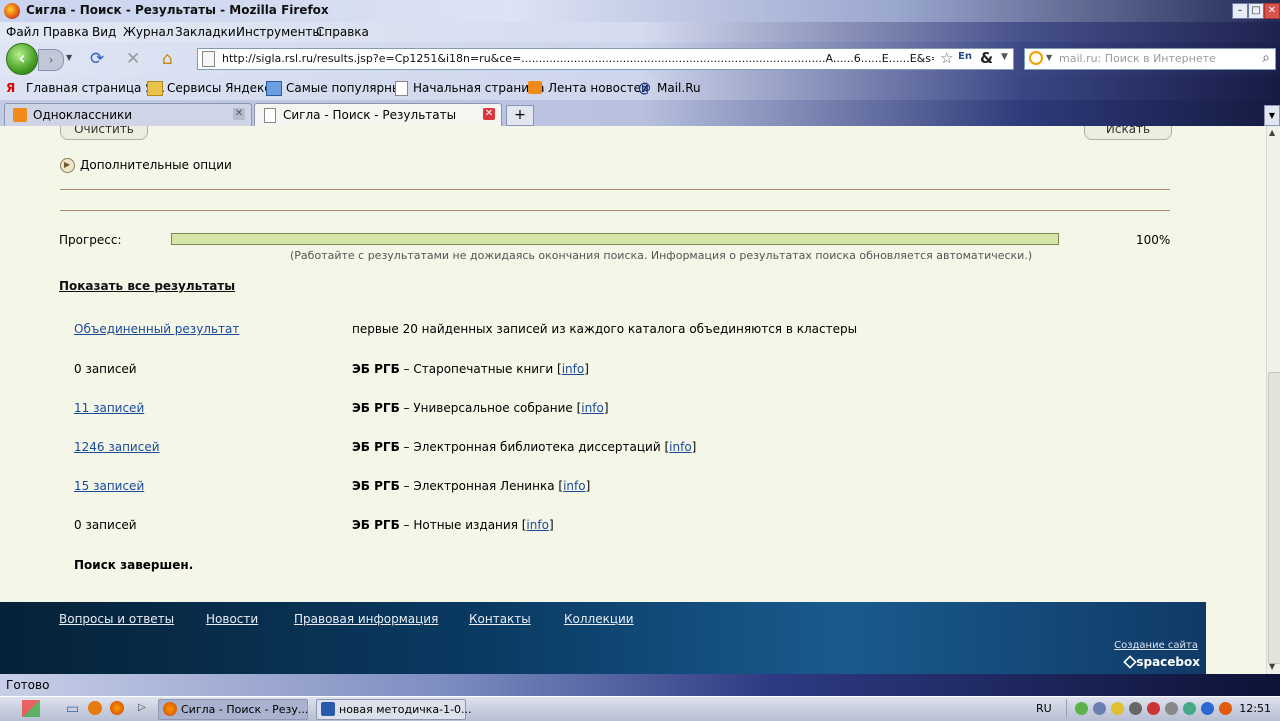 The width and height of the screenshot is (1280, 721). What do you see at coordinates (156, 329) in the screenshot?
I see `merged-result-link: Объединенный результат` at bounding box center [156, 329].